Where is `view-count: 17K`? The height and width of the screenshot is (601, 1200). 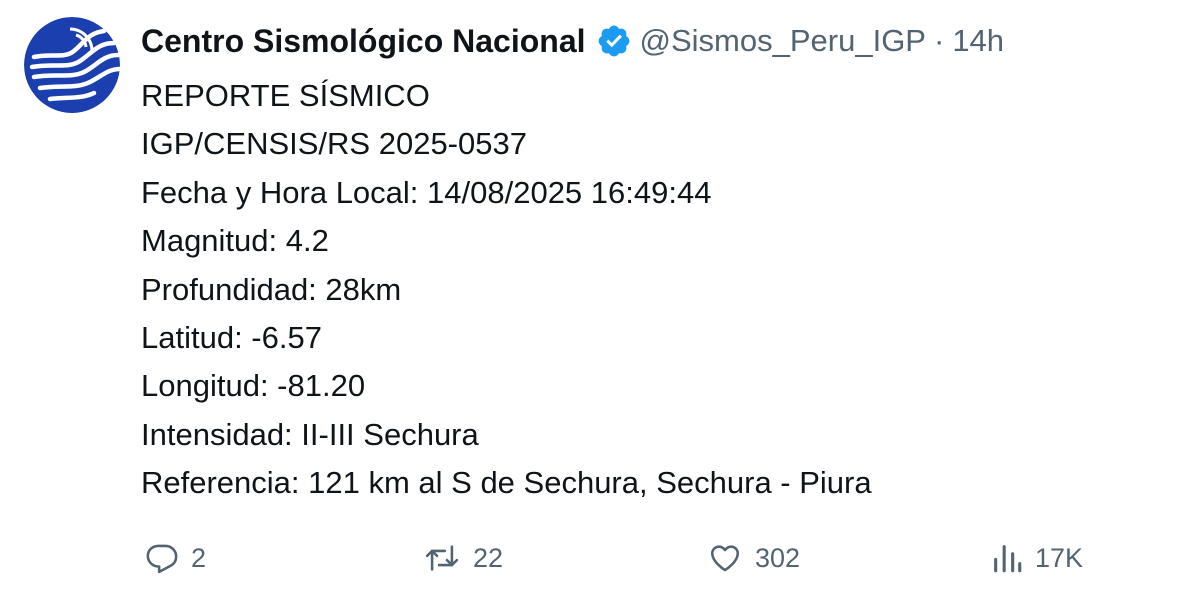
view-count: 17K is located at coordinates (1059, 557).